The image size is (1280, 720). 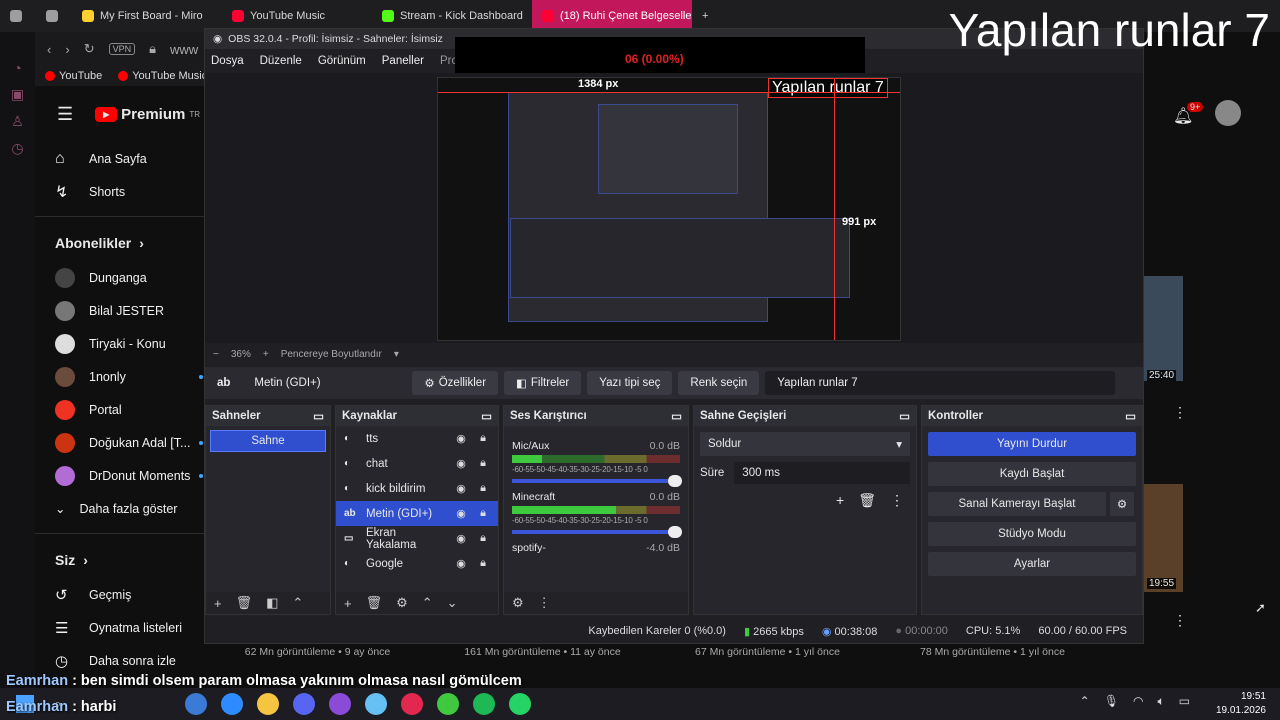 I want to click on text-value-field: Yapılan runlar 7, so click(x=940, y=383).